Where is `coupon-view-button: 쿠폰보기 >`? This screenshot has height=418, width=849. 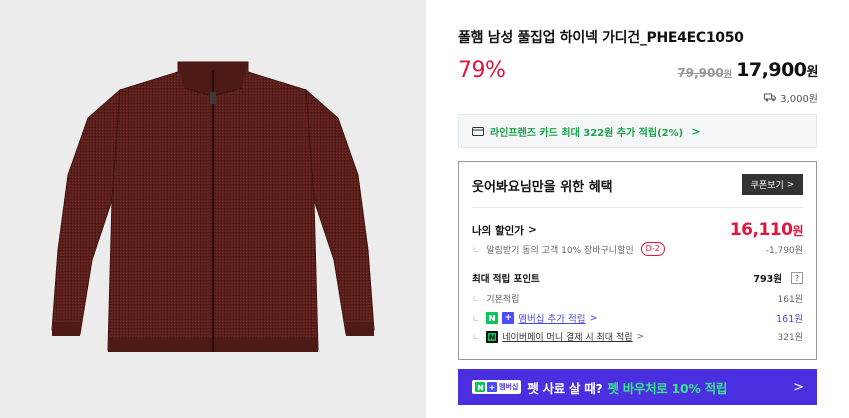 coupon-view-button: 쿠폰보기 > is located at coordinates (772, 184).